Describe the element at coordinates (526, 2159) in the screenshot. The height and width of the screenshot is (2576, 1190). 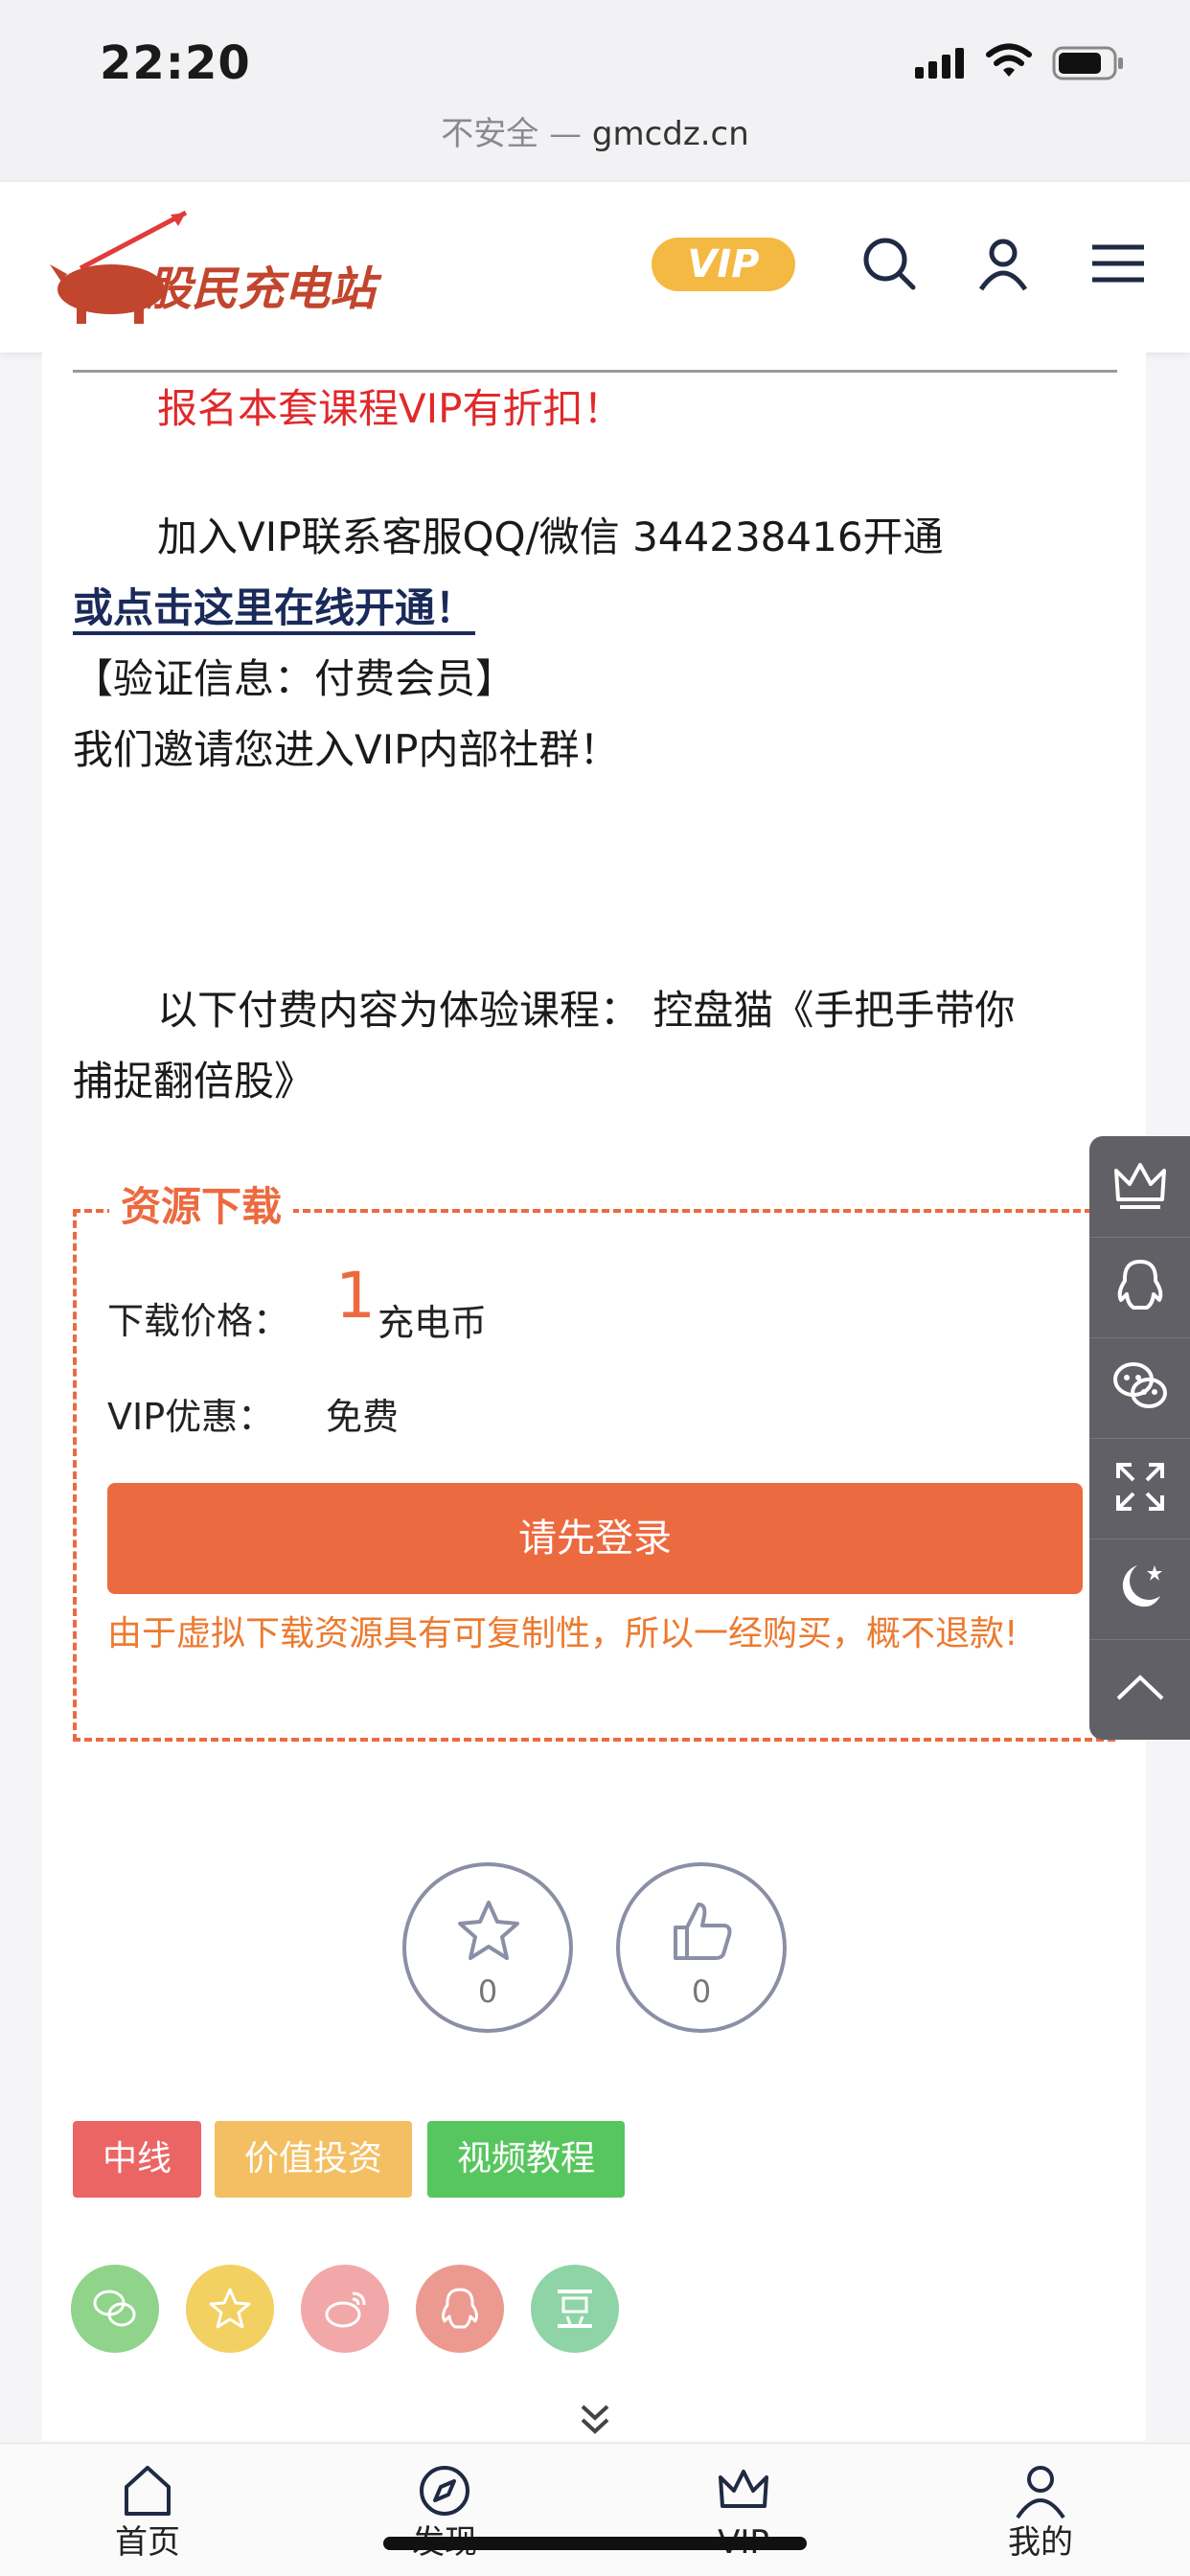
I see `tag-video-tutorial: 视频教程` at that location.